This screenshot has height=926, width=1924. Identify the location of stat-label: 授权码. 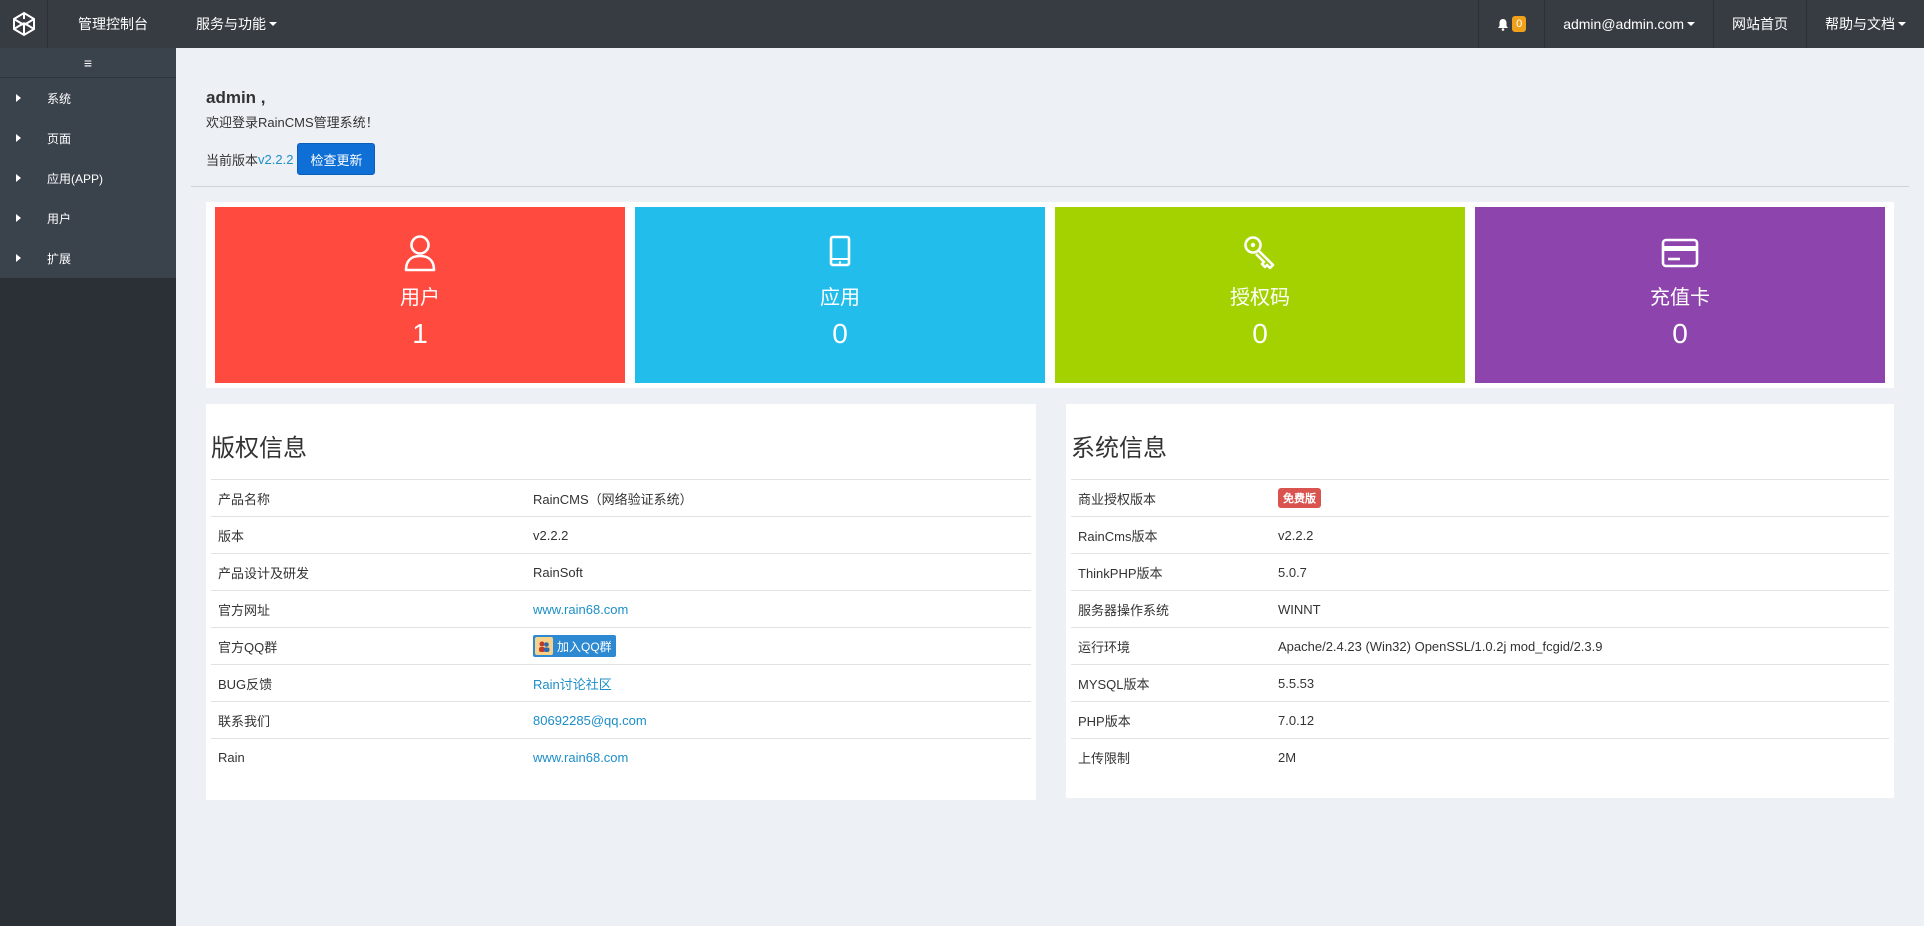
(1260, 298).